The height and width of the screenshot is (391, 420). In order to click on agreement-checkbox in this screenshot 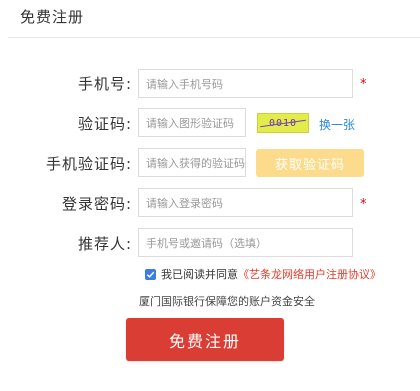, I will do `click(150, 274)`.